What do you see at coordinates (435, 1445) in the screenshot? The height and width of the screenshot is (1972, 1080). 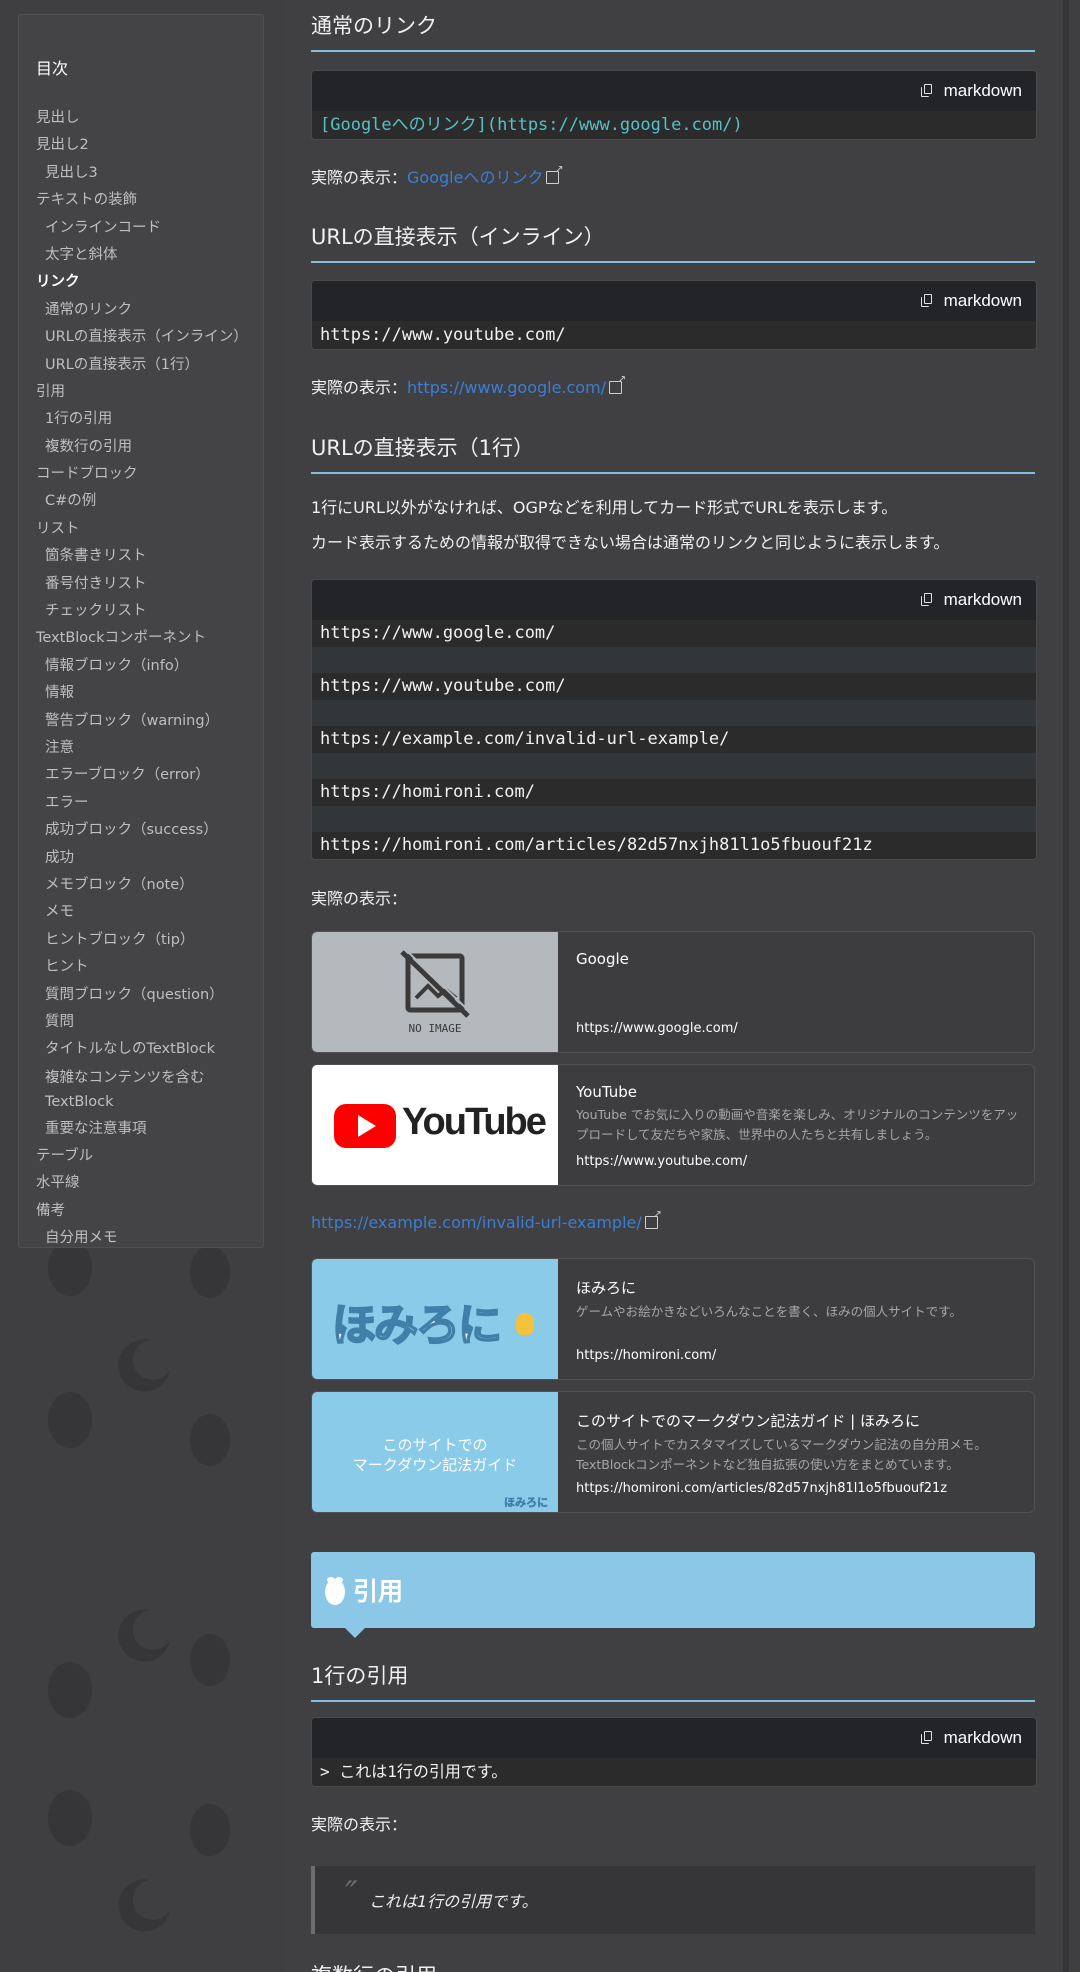 I see `thumb-line: このサイトでの` at bounding box center [435, 1445].